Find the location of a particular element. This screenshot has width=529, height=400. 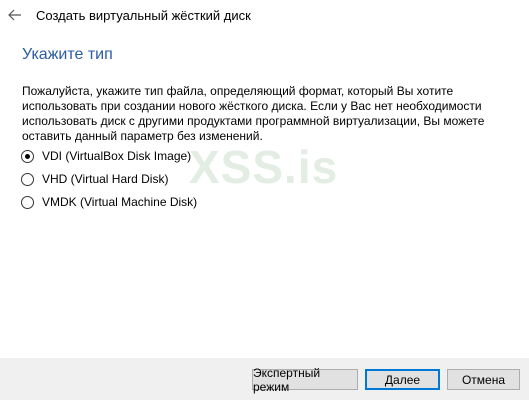

radio-button-vhd is located at coordinates (27, 179).